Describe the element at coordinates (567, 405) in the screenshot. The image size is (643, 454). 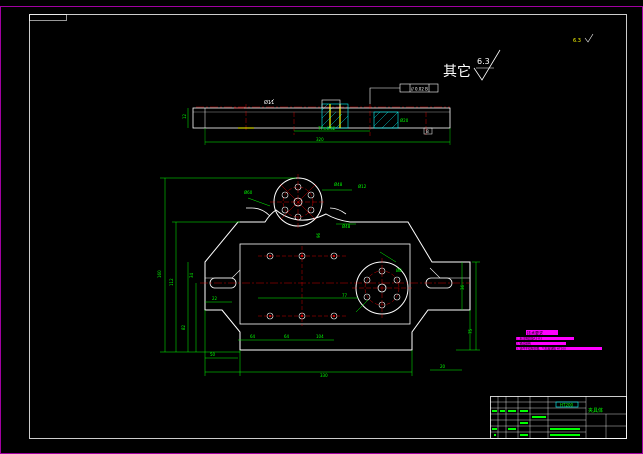
I see `title-material: HT200` at that location.